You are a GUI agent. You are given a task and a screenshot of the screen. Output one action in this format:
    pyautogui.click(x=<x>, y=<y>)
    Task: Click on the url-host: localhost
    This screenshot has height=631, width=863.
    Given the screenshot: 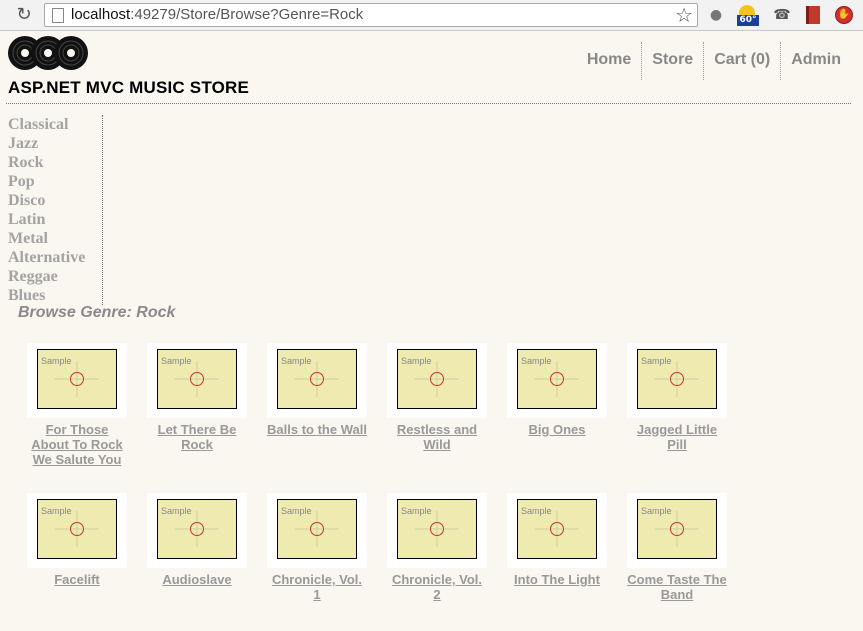 What is the action you would take?
    pyautogui.click(x=101, y=14)
    